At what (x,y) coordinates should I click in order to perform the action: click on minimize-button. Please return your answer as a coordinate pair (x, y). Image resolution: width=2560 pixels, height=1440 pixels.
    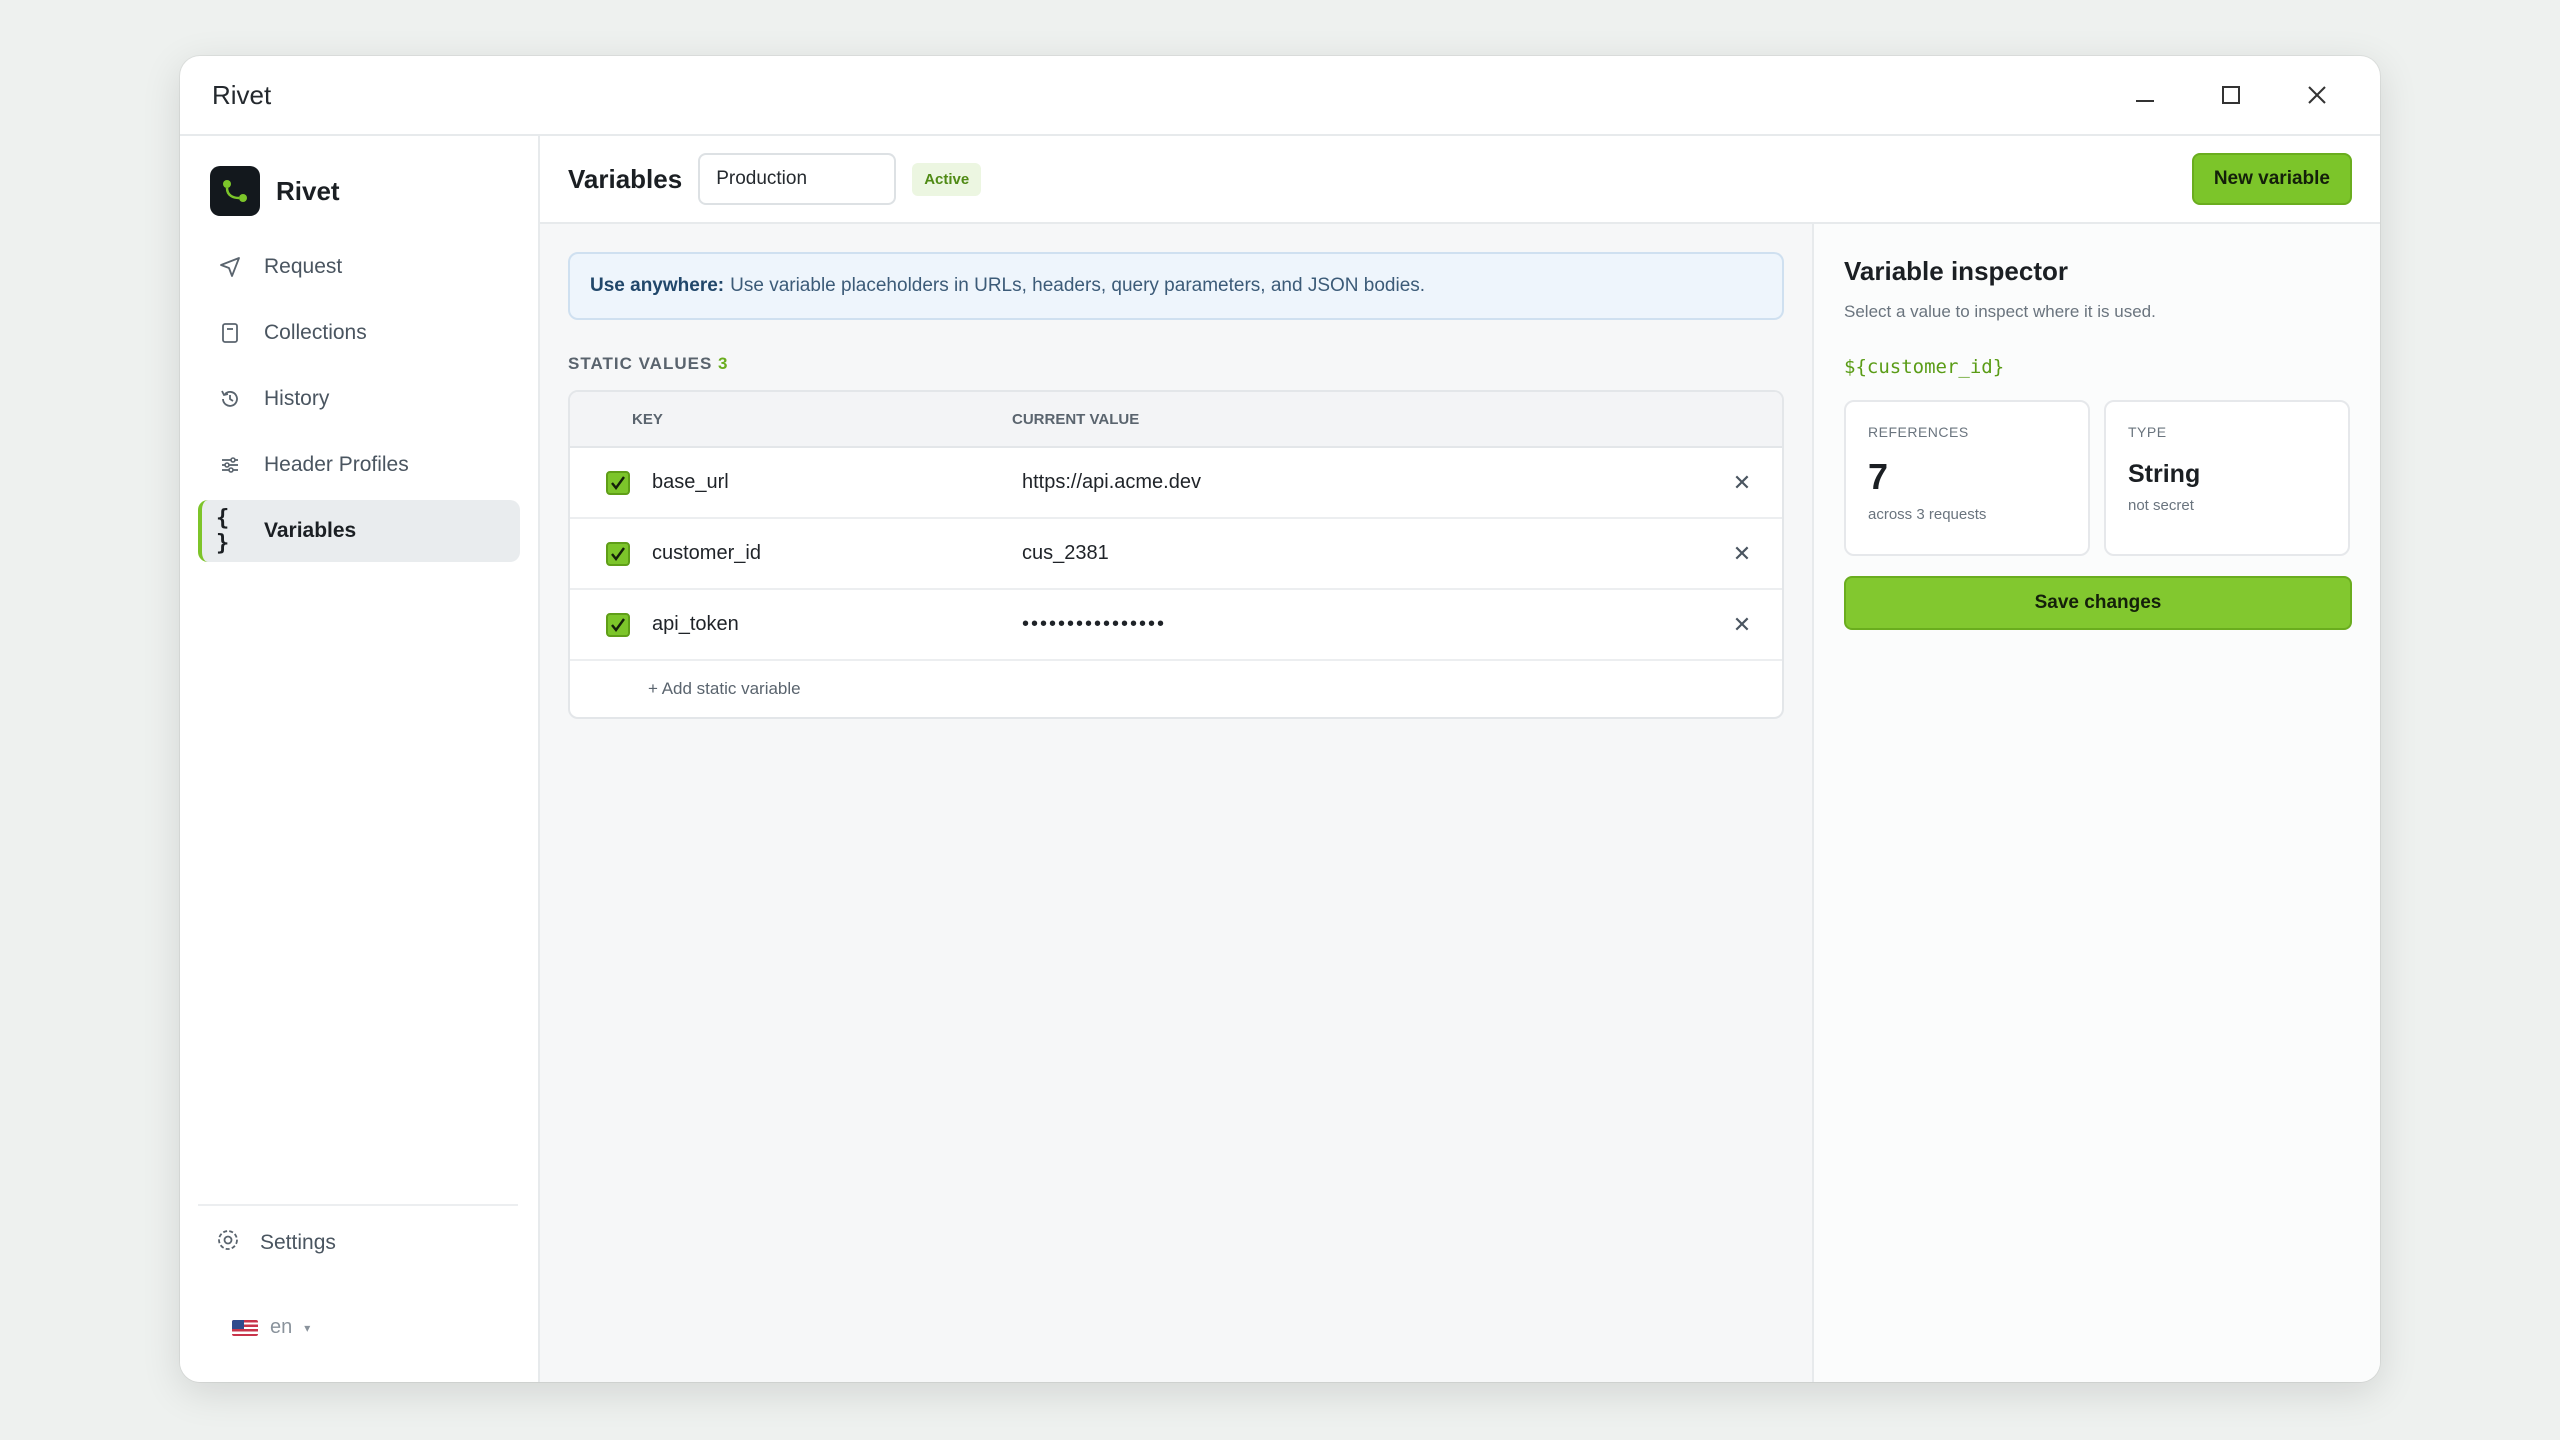
    Looking at the image, I should click on (2145, 95).